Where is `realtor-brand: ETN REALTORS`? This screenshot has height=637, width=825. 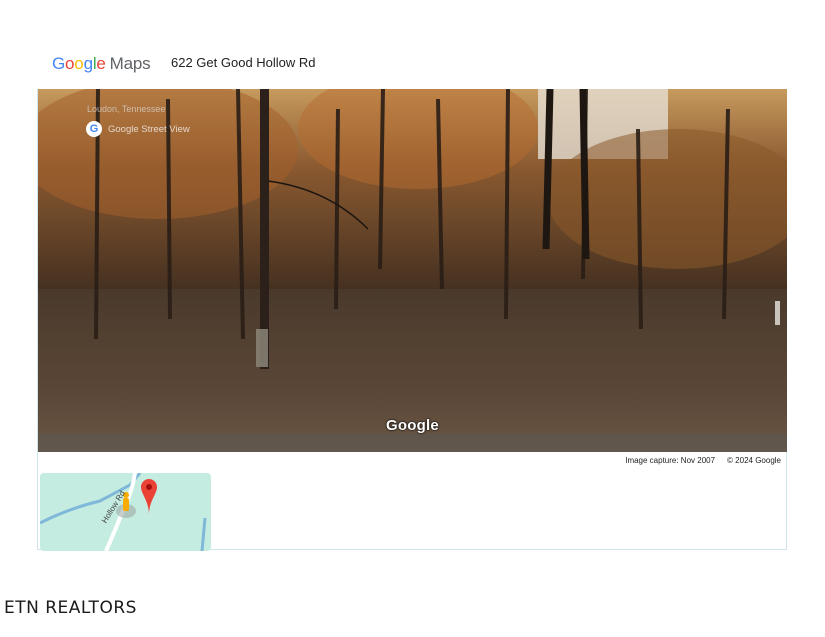
realtor-brand: ETN REALTORS is located at coordinates (70, 608).